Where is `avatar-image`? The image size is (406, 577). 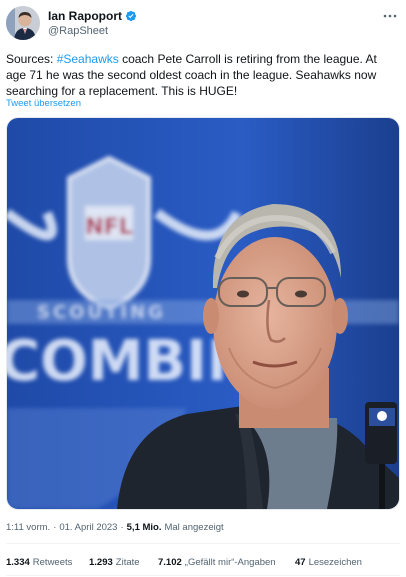
avatar-image is located at coordinates (23, 23).